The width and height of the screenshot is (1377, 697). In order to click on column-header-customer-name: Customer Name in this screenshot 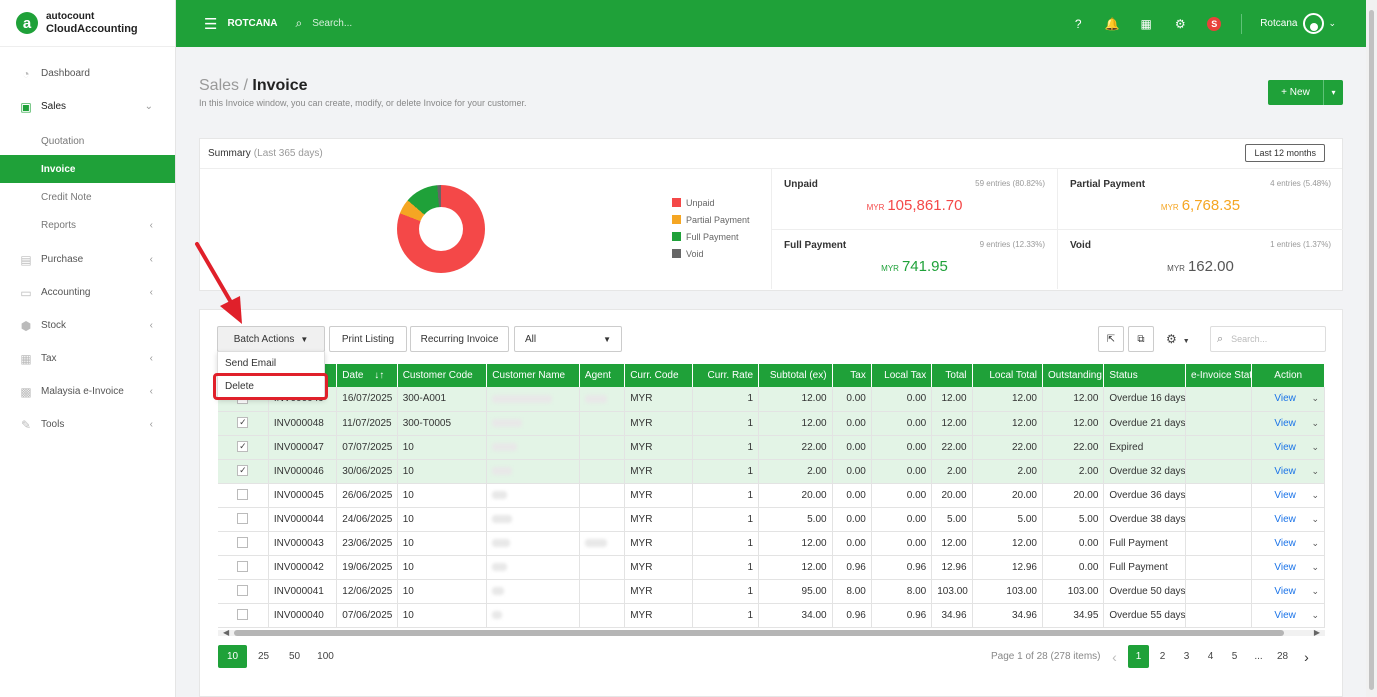, I will do `click(533, 375)`.